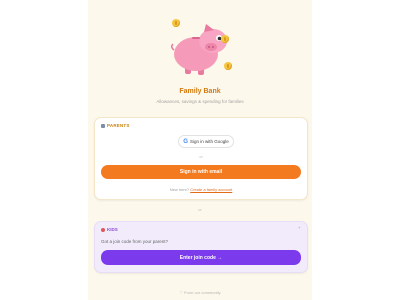 Image resolution: width=400 pixels, height=300 pixels. What do you see at coordinates (201, 172) in the screenshot?
I see `email-sign-in-button: Sign in with email` at bounding box center [201, 172].